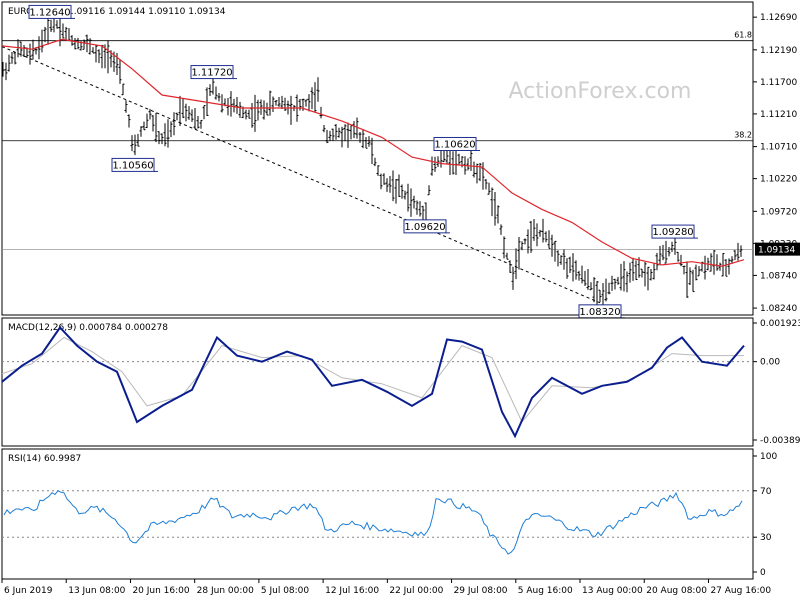 This screenshot has height=600, width=800. Describe the element at coordinates (778, 309) in the screenshot. I see `price-axis-label: 1.08240` at that location.